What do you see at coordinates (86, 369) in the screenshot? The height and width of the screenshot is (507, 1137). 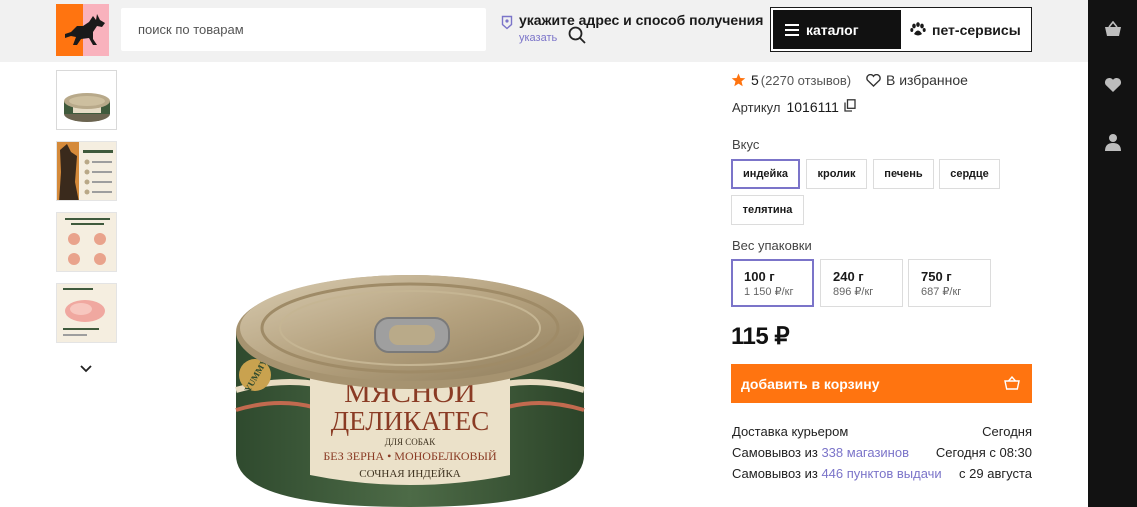 I see `chevron-down-icon` at bounding box center [86, 369].